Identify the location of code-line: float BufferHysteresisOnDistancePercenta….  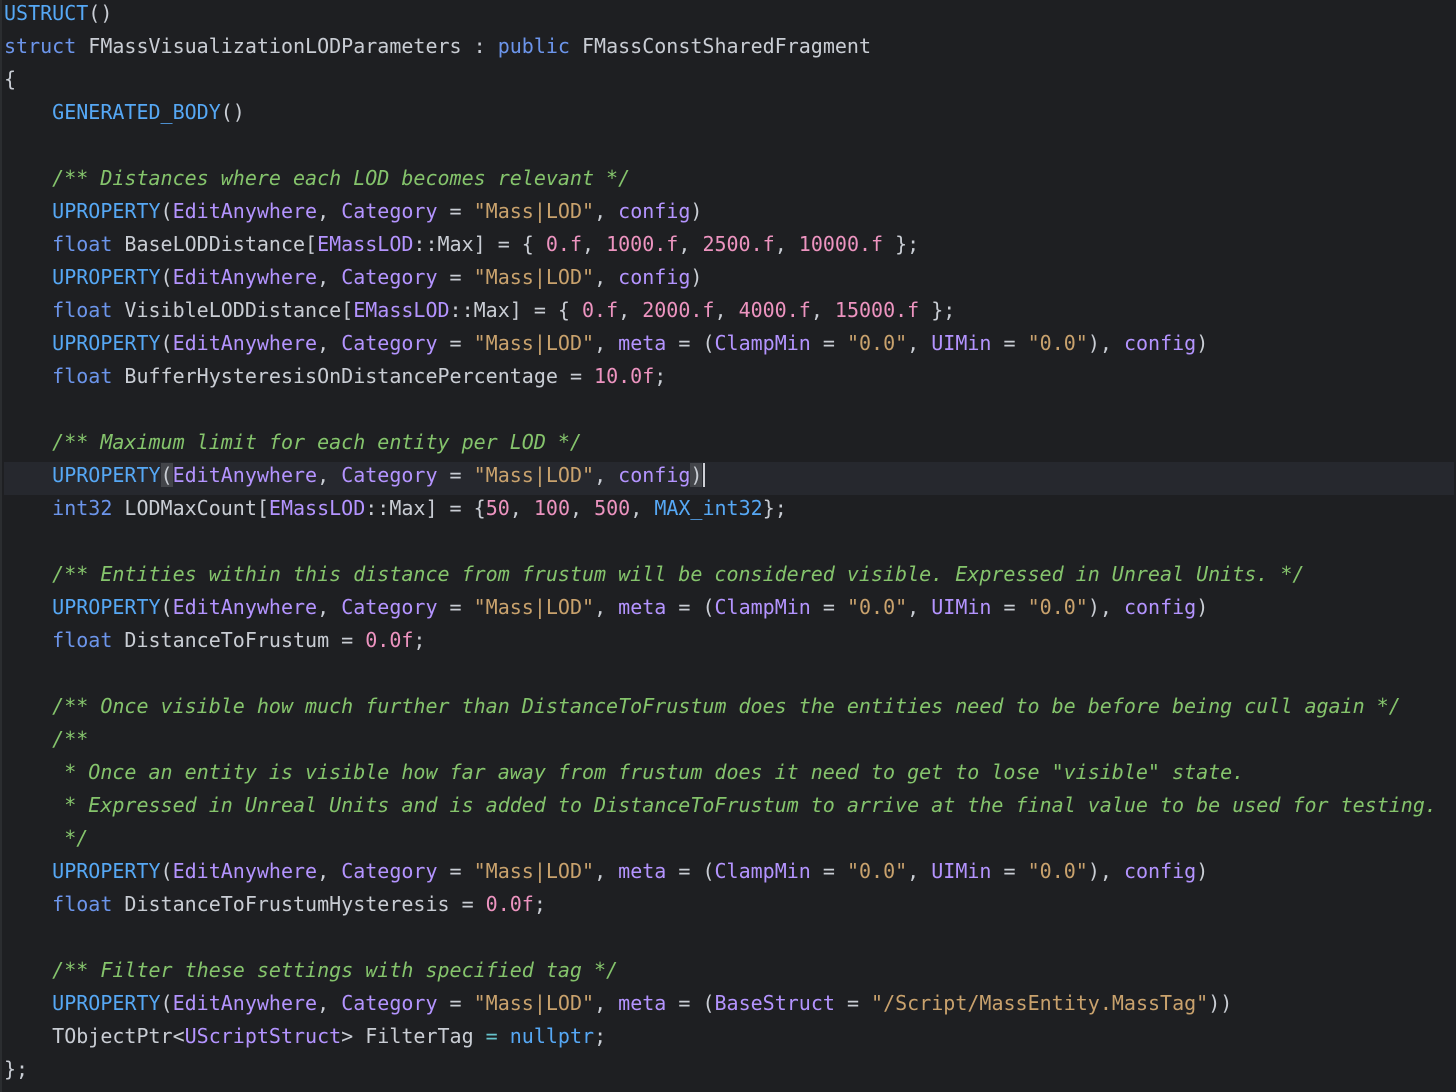
(729, 379).